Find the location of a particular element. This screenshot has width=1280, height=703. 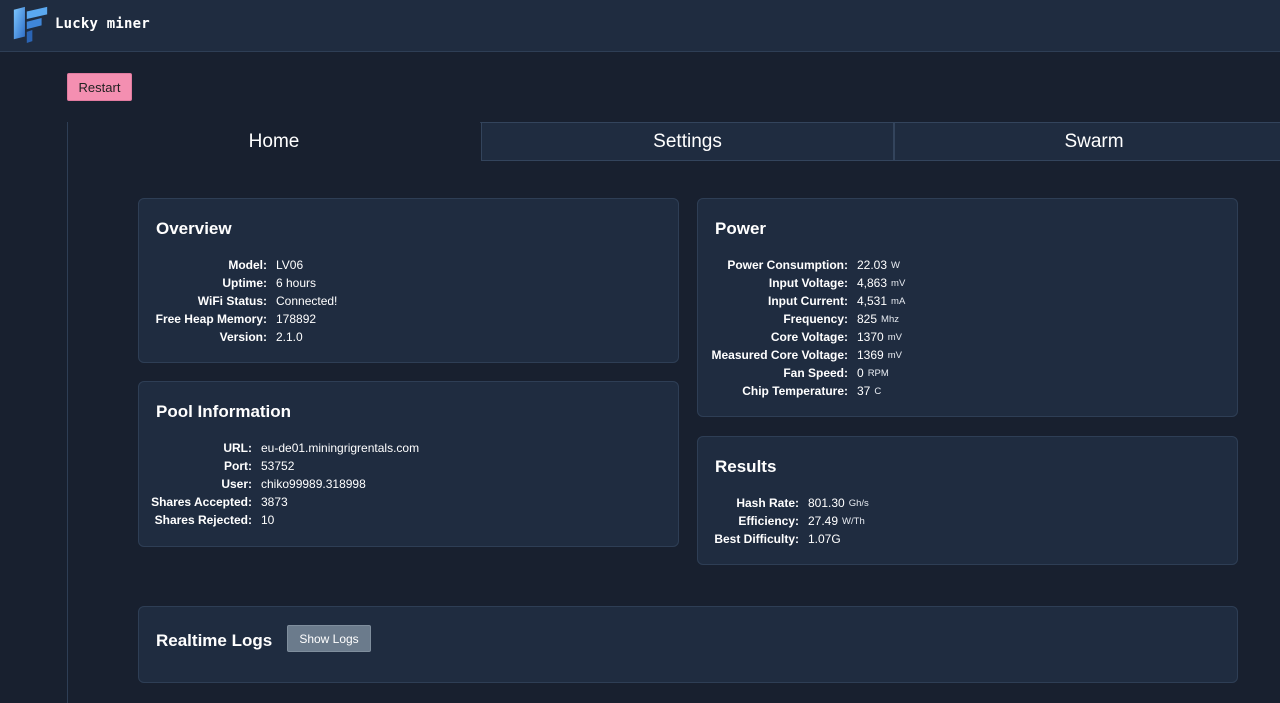

results-row: Efficiency: 27.49 W/Th is located at coordinates (783, 521).